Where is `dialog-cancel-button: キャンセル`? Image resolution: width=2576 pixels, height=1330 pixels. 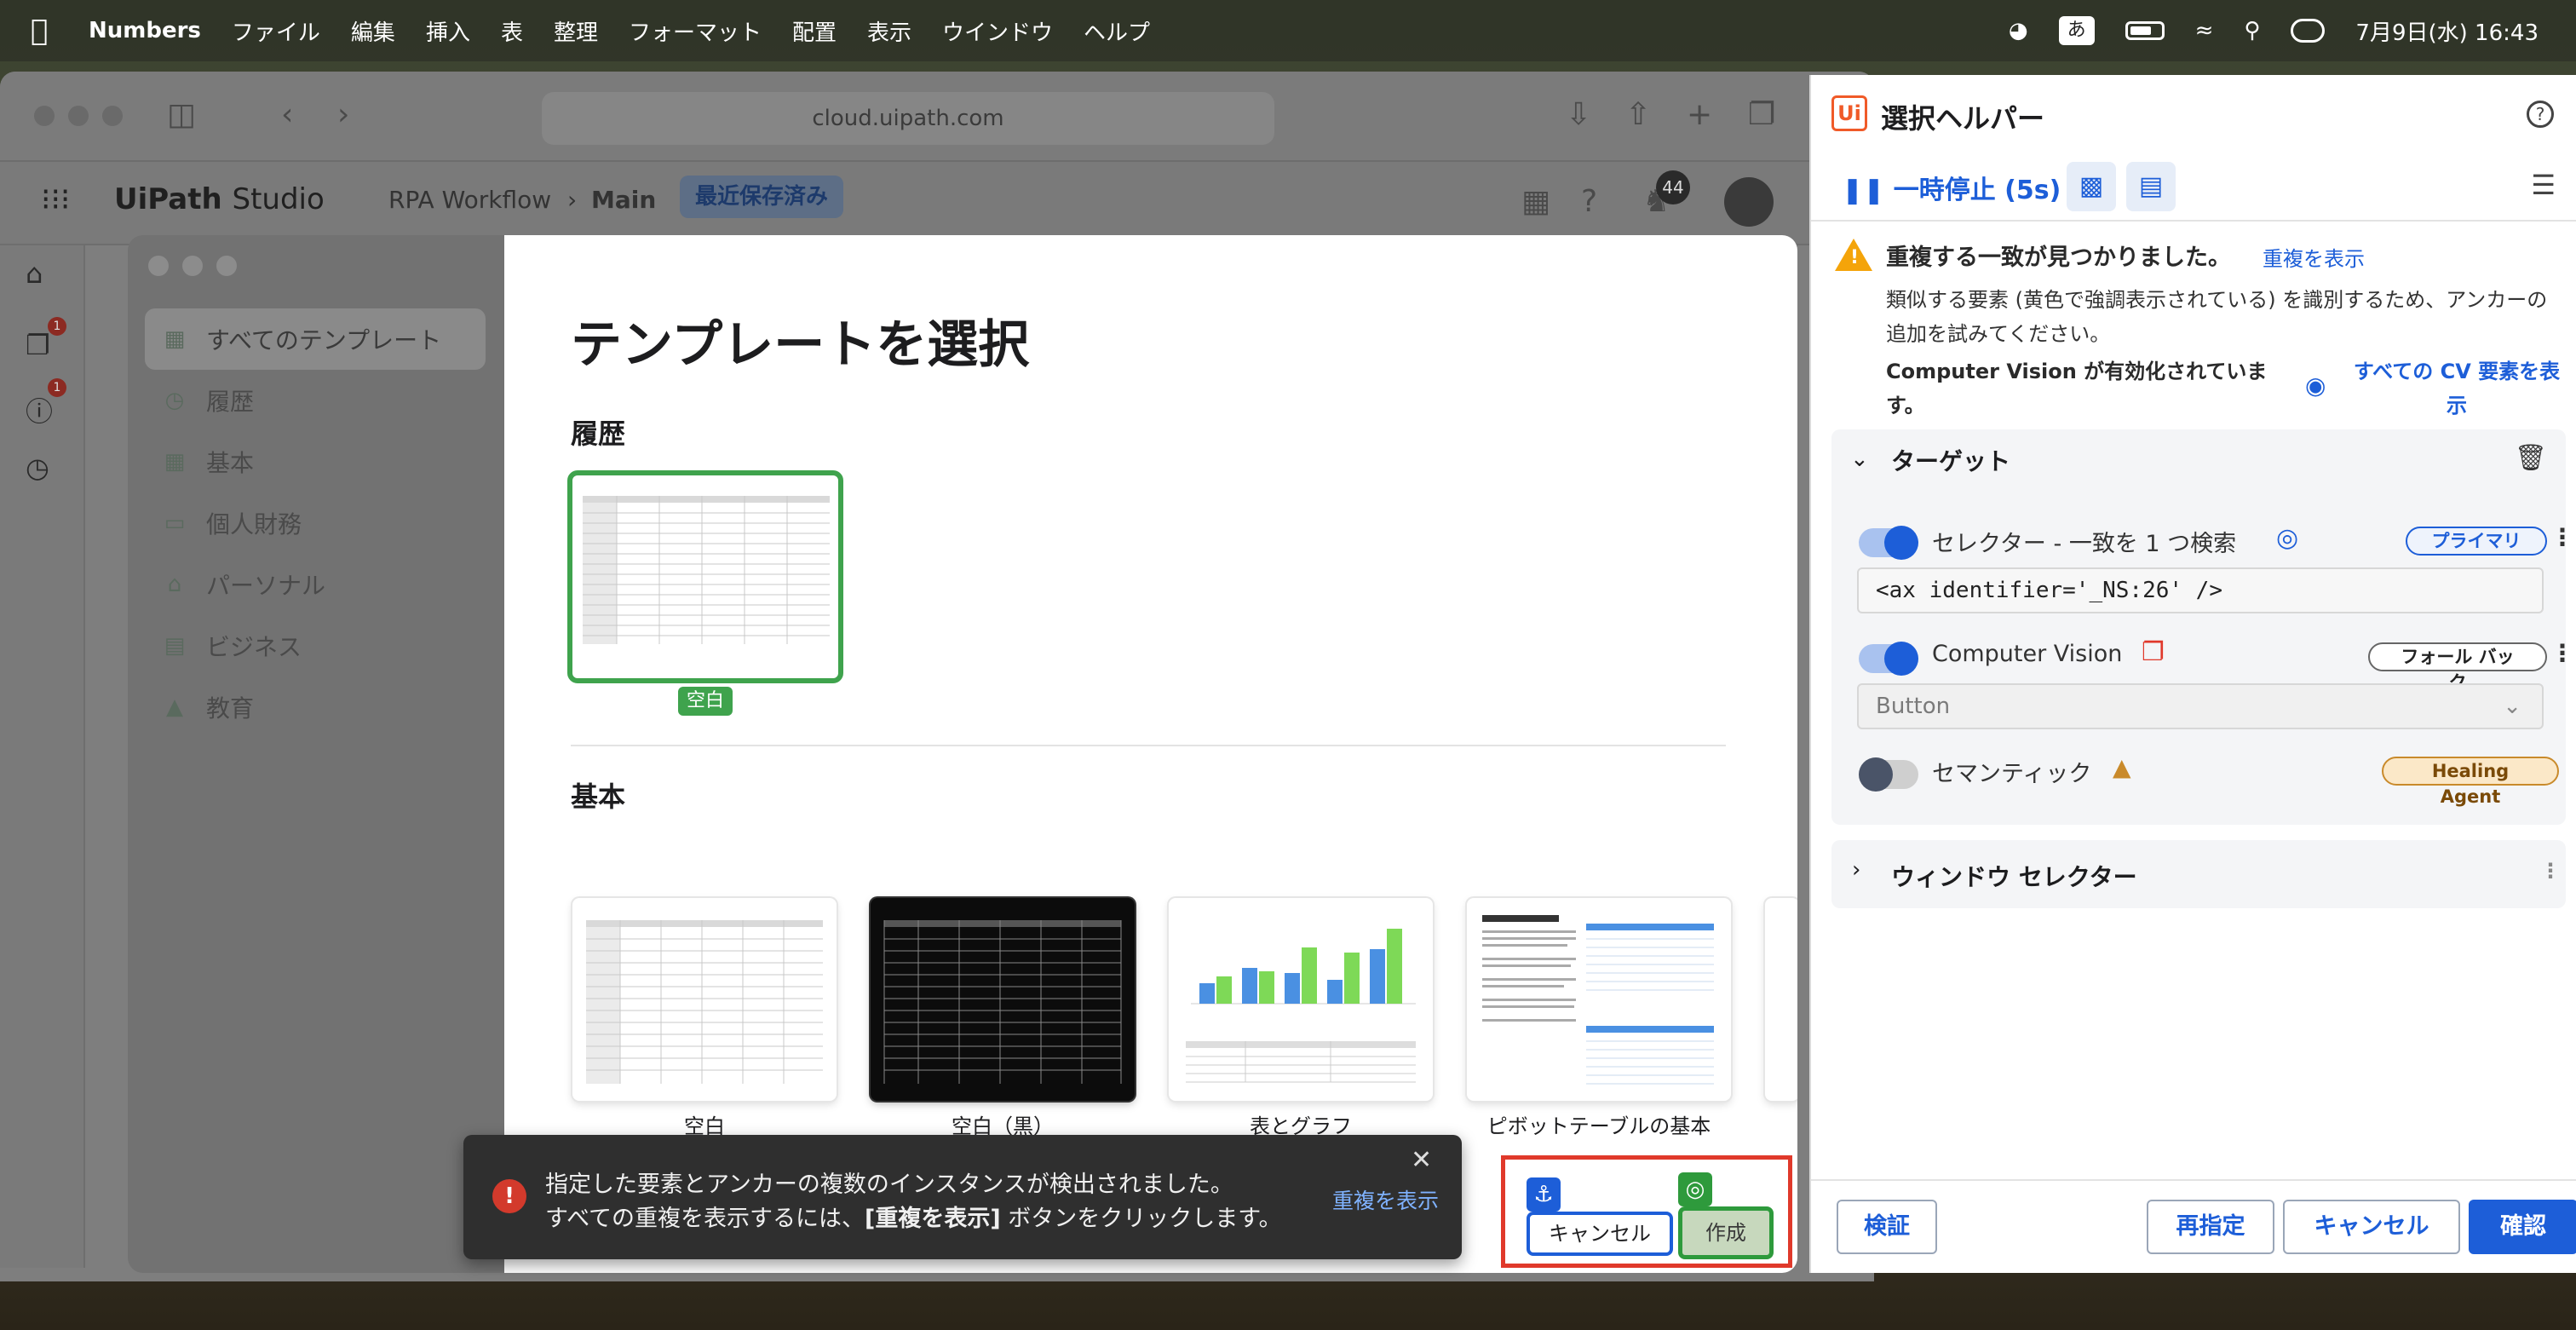 dialog-cancel-button: キャンセル is located at coordinates (1600, 1234).